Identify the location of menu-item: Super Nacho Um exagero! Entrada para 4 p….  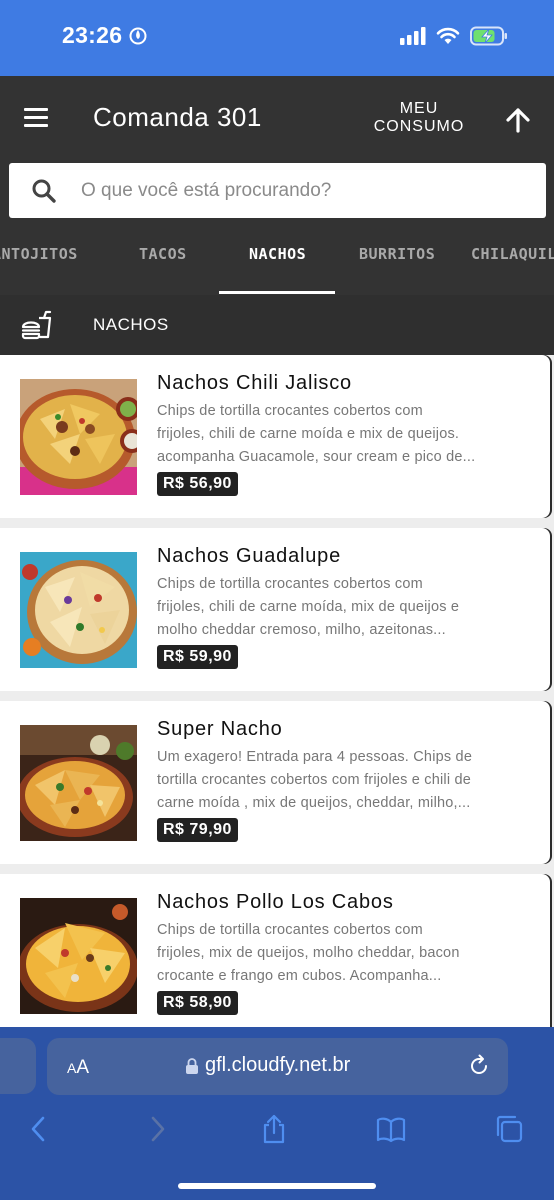
(275, 782).